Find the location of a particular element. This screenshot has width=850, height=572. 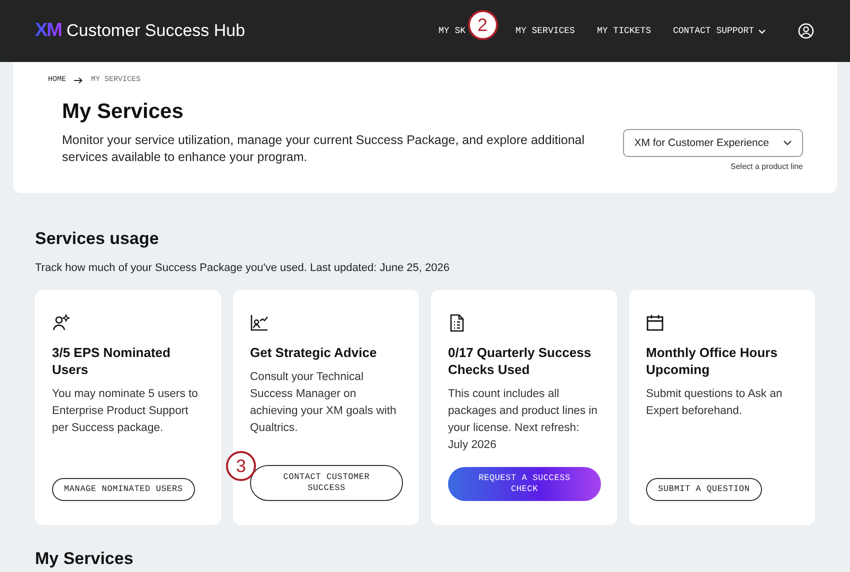

dropdown-hint: Select a product line is located at coordinates (766, 166).